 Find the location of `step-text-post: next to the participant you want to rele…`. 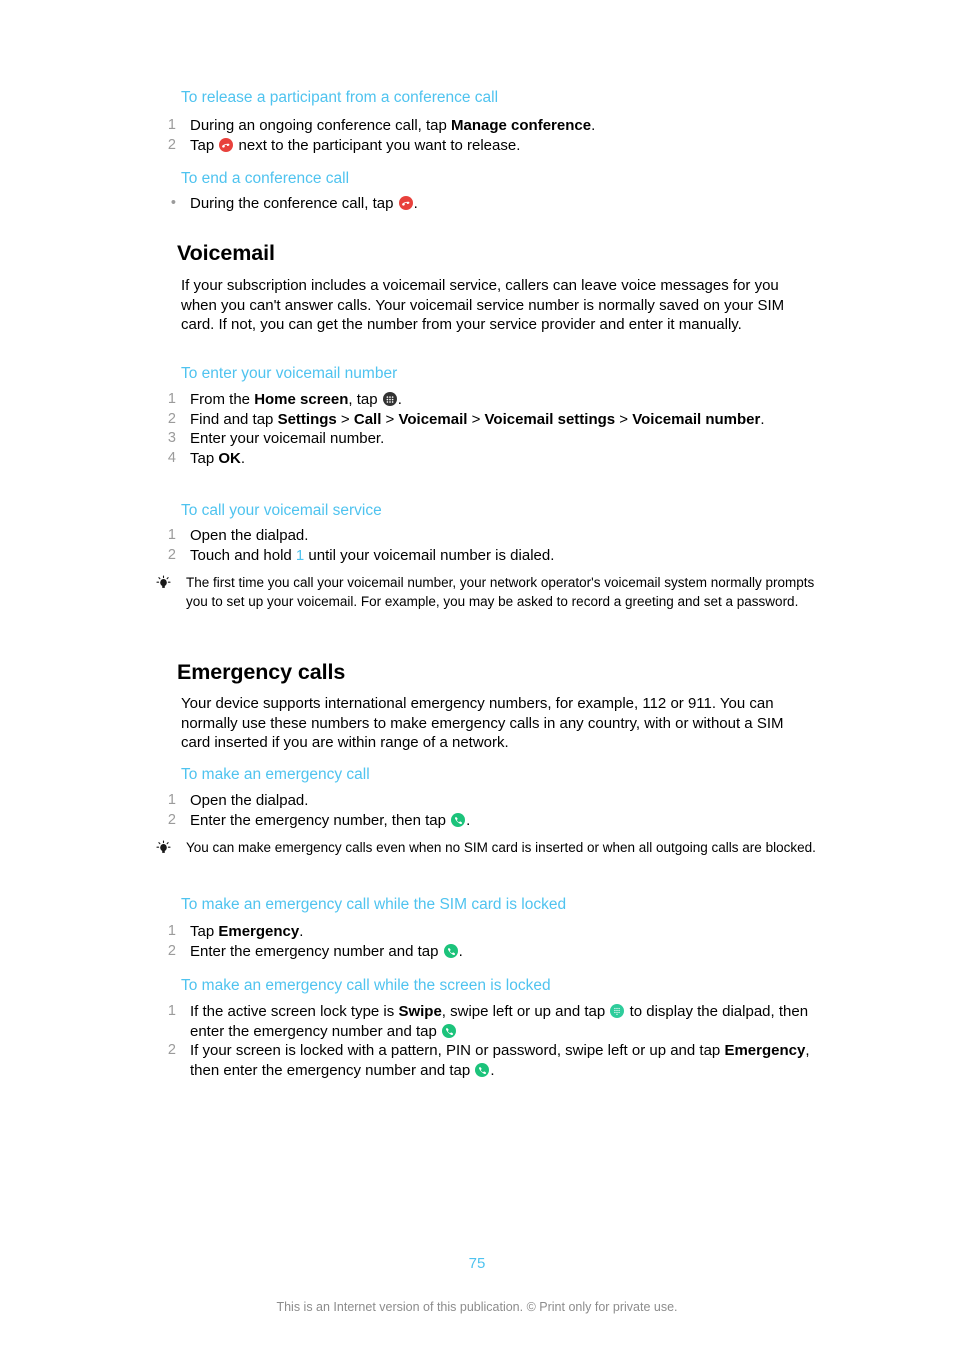

step-text-post: next to the participant you want to rele… is located at coordinates (377, 145).